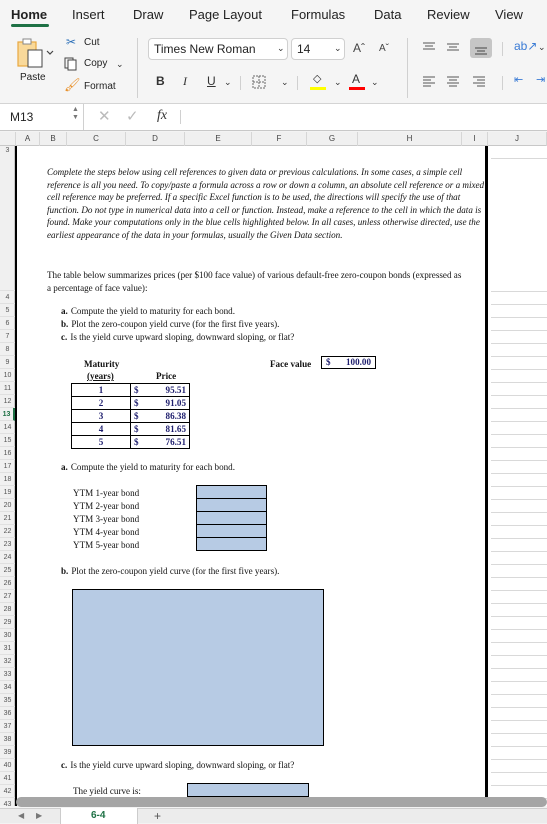 The image size is (547, 824). Describe the element at coordinates (21, 815) in the screenshot. I see `prev-sheet-icon: ◀` at that location.